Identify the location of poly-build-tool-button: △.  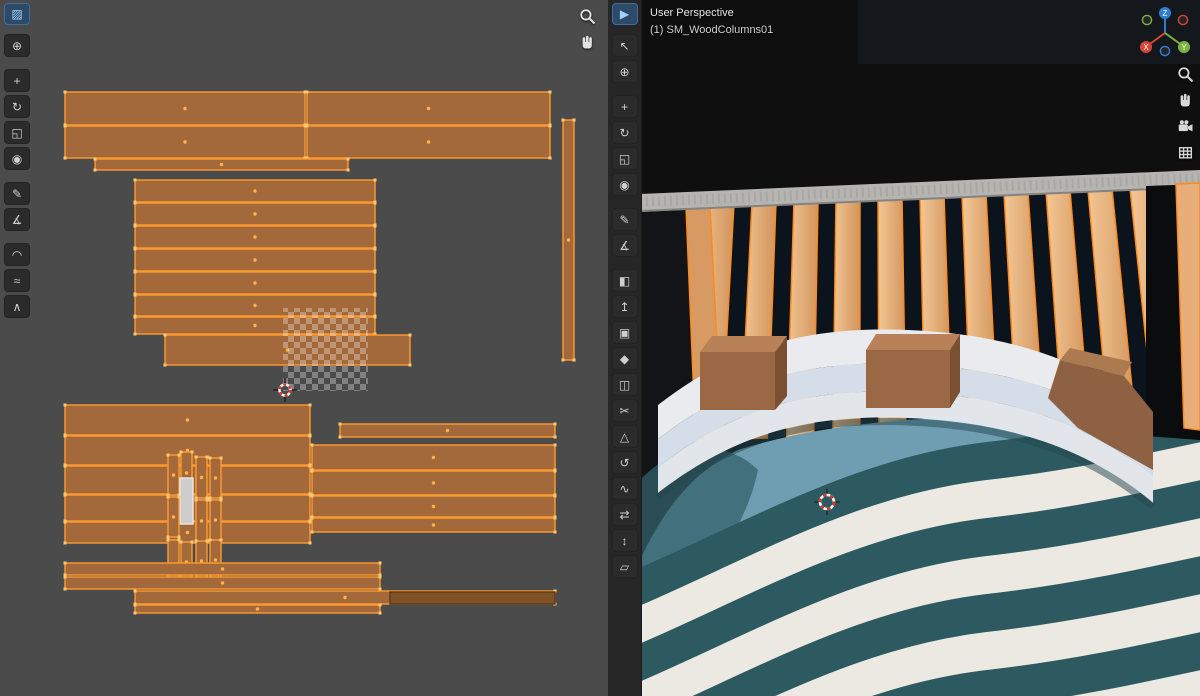
(624, 436).